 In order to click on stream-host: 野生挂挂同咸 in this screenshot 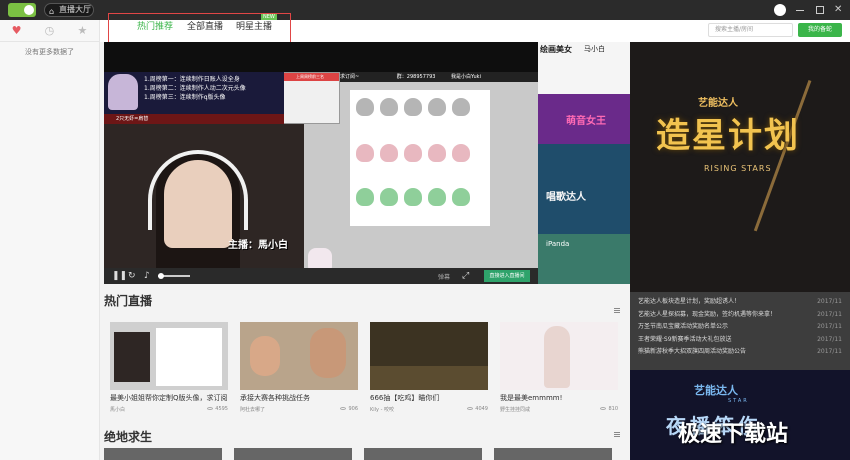, I will do `click(515, 410)`.